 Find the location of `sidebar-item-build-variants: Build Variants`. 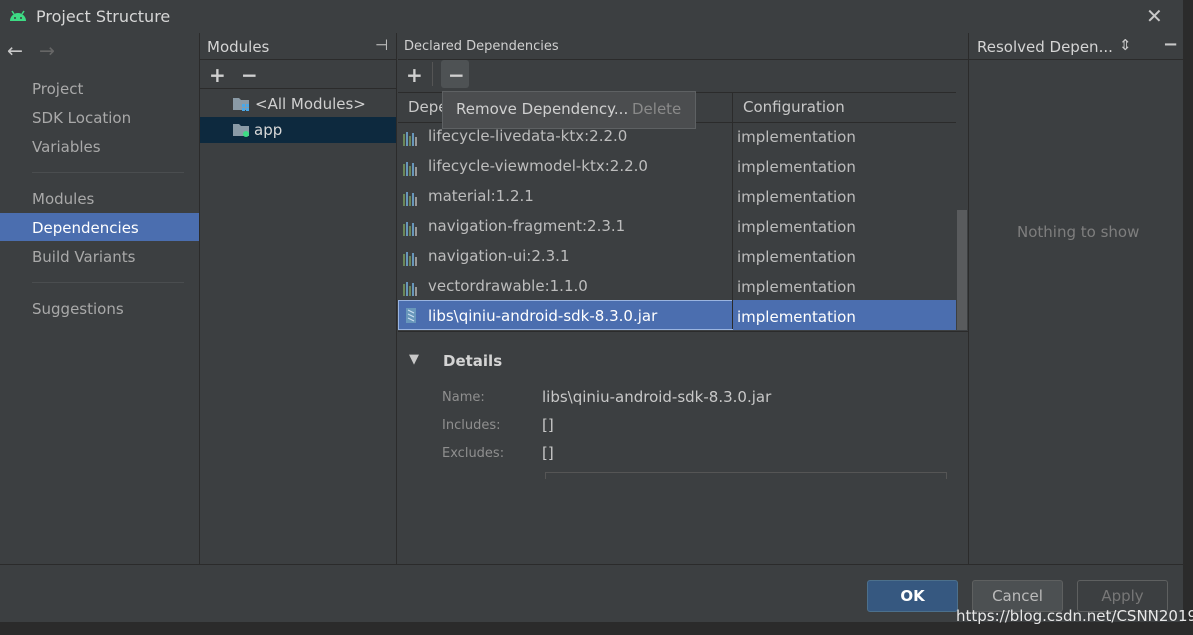

sidebar-item-build-variants: Build Variants is located at coordinates (83, 257).